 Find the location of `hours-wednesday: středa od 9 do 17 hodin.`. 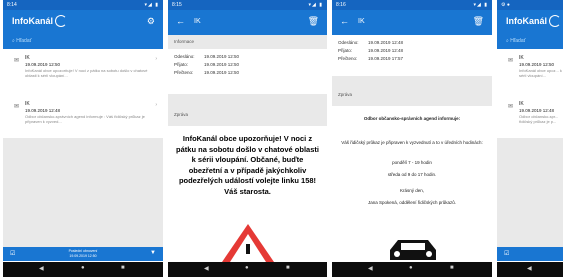

hours-wednesday: středa od 9 do 17 hodin. is located at coordinates (412, 174).